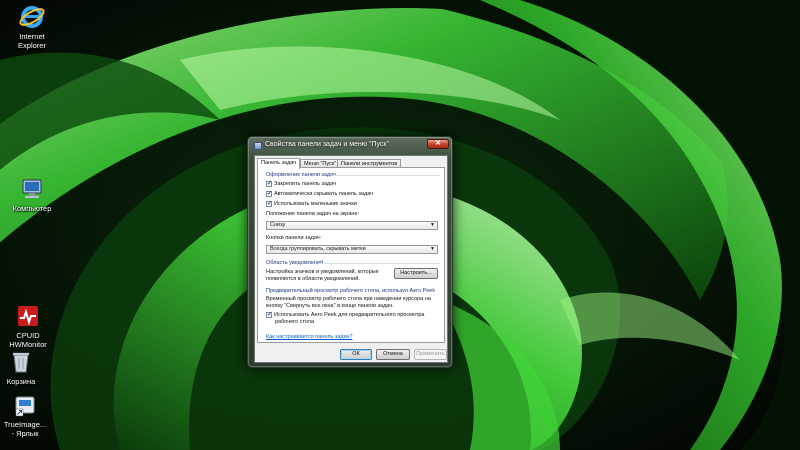 The width and height of the screenshot is (800, 450). I want to click on title-bar: Свойства панели задач и меню "Пуск" ✕, so click(350, 146).